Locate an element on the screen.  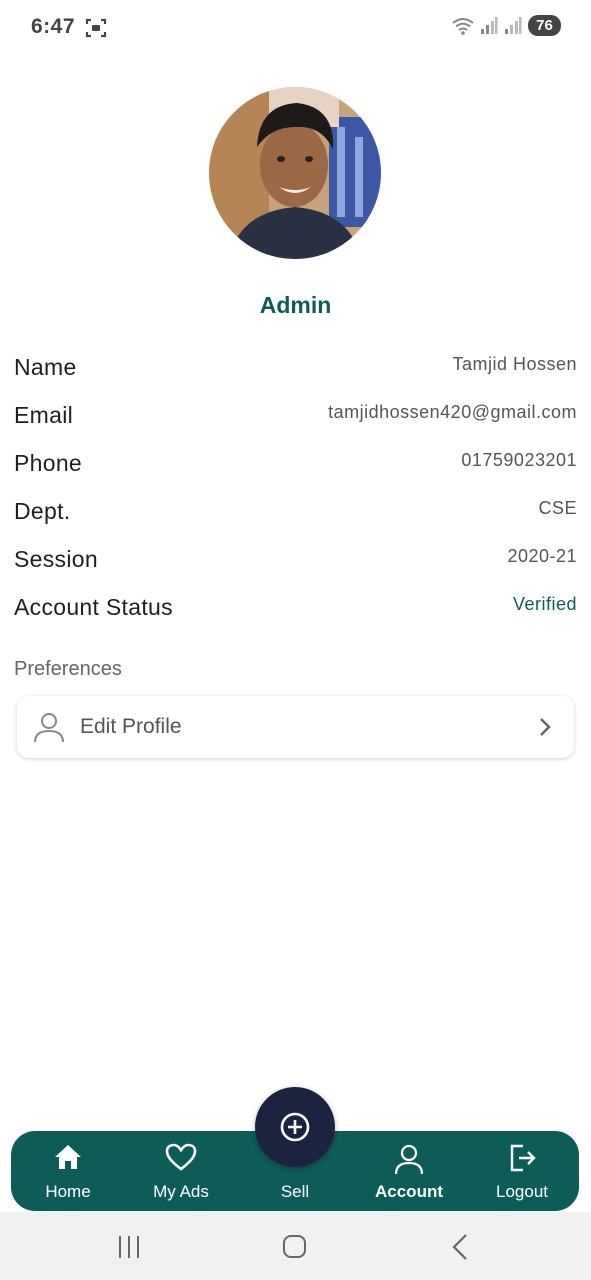
nav-label: Home is located at coordinates (68, 1191).